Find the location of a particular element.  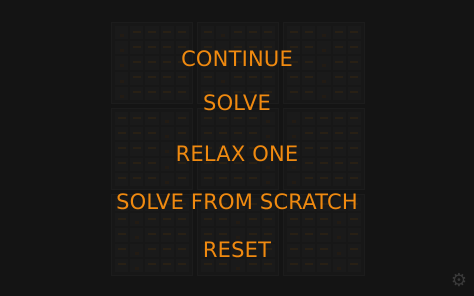

reset-button: RESET is located at coordinates (237, 250).